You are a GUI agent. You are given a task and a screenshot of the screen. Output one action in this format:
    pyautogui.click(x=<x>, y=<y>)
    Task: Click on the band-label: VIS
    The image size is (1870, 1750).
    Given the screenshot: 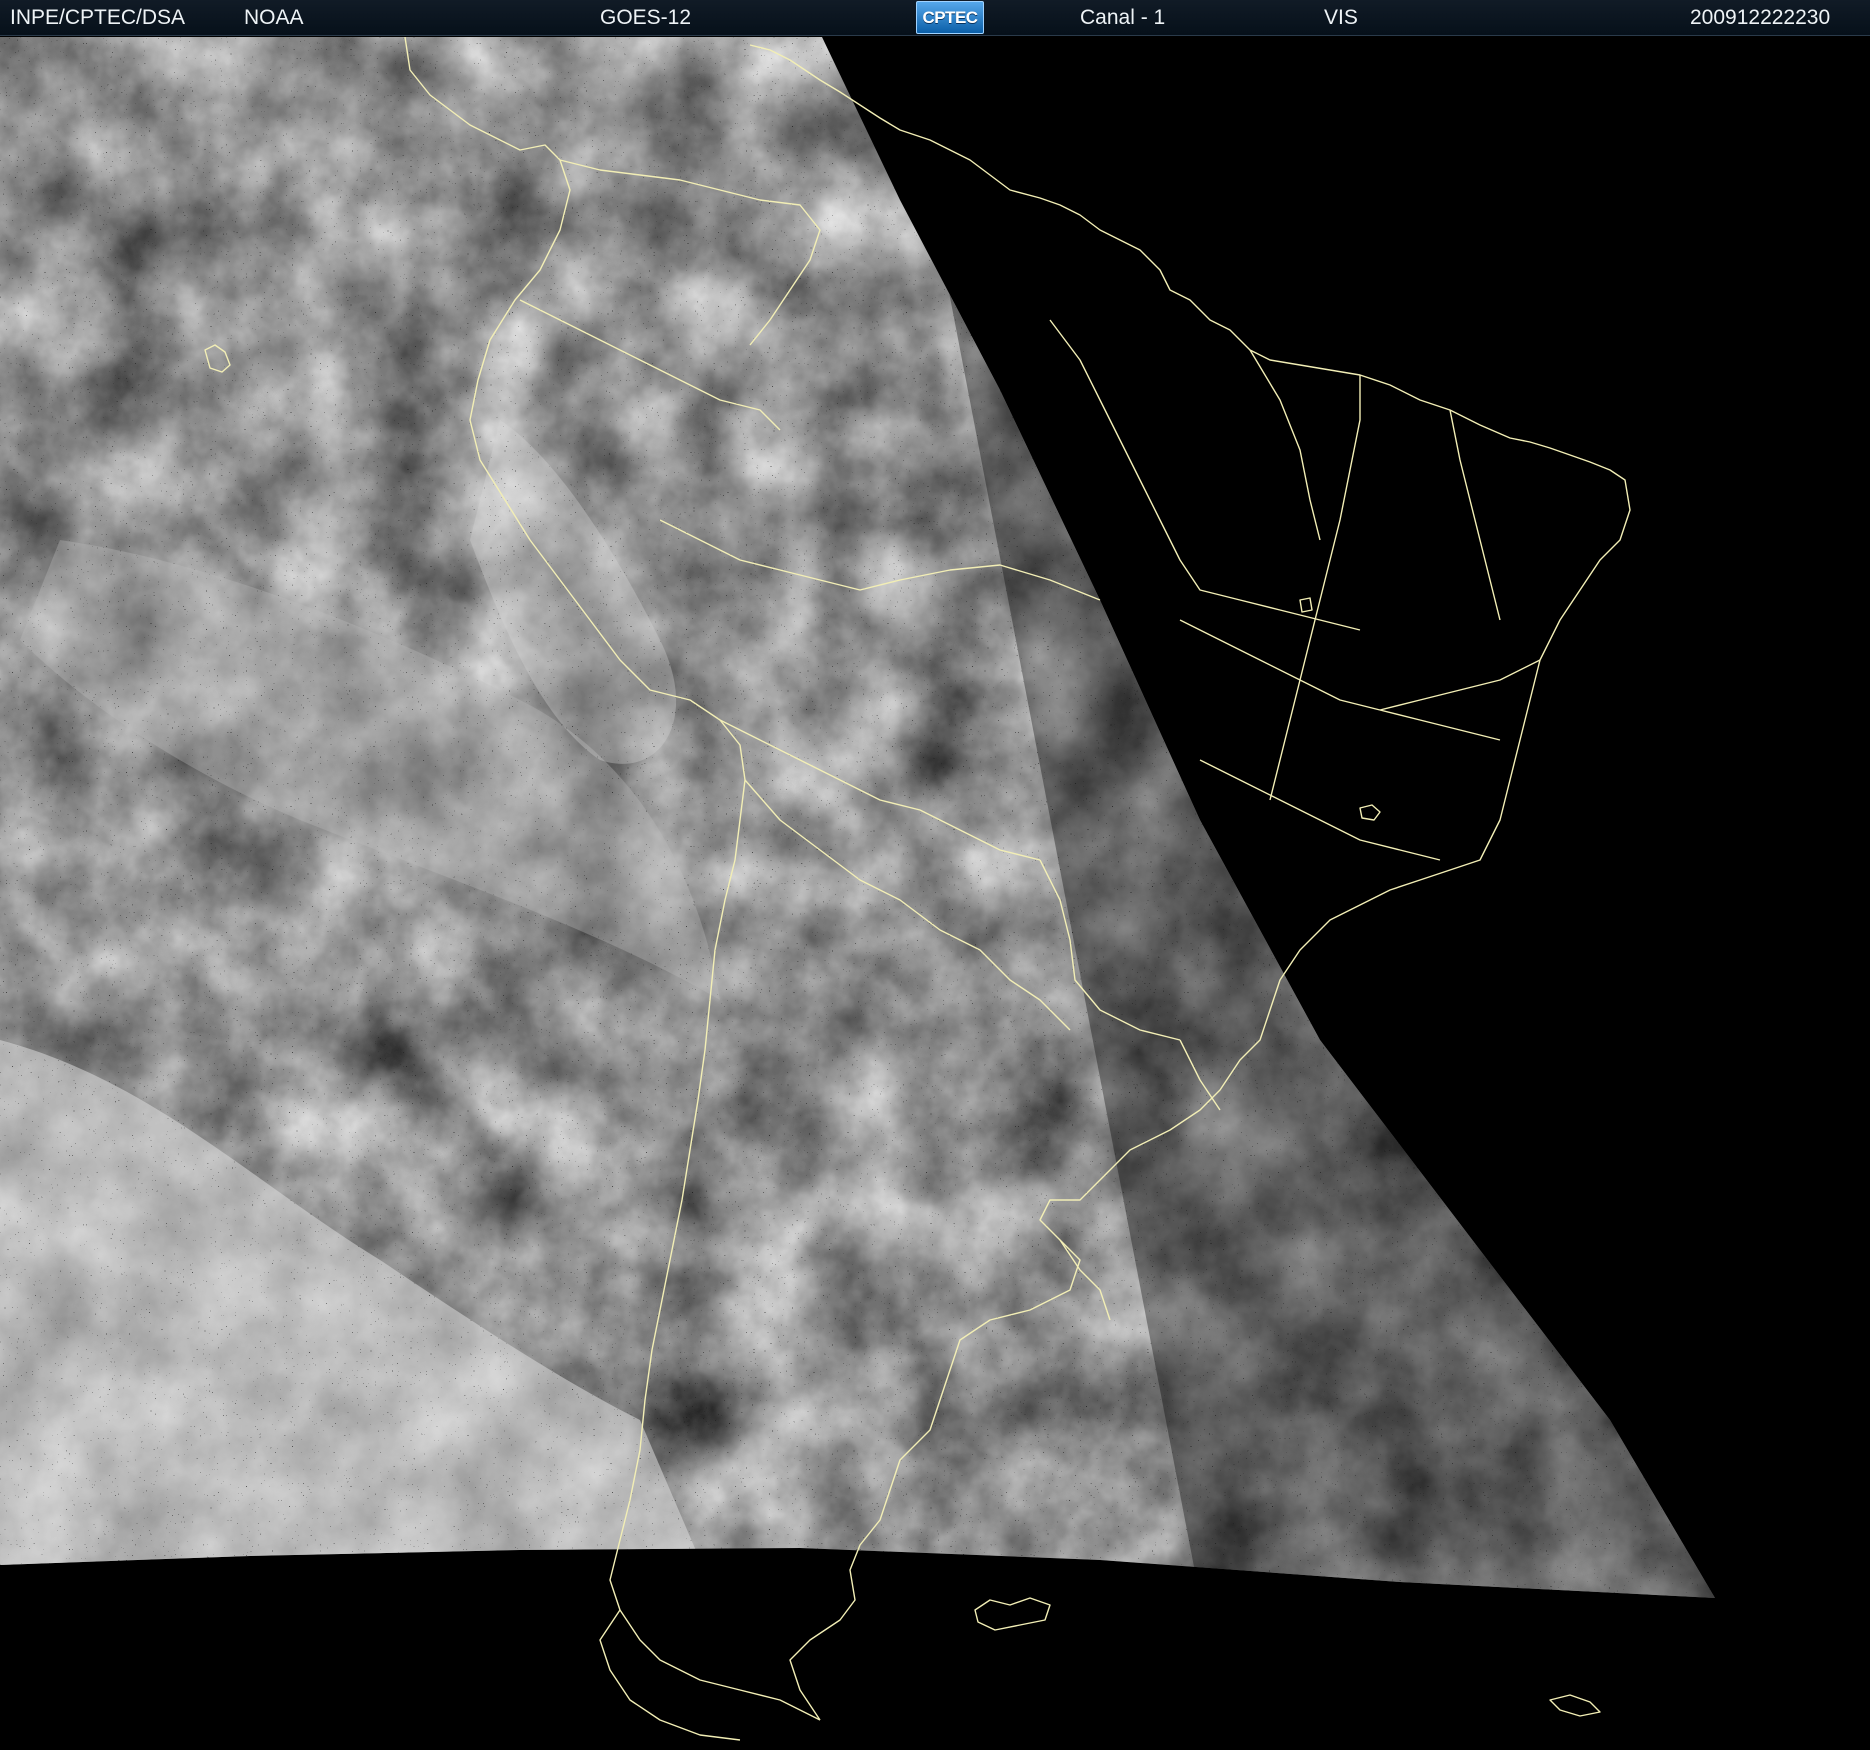 What is the action you would take?
    pyautogui.click(x=1341, y=17)
    